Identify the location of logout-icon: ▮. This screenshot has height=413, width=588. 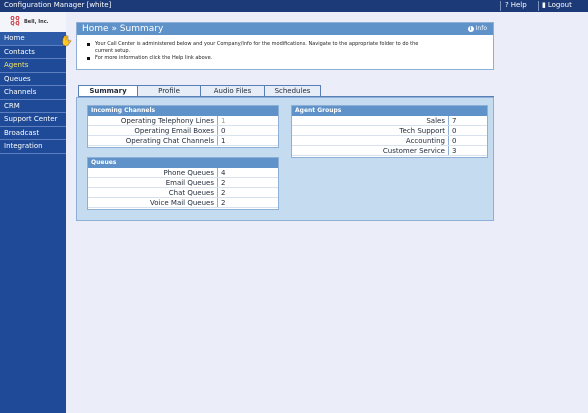
(544, 5).